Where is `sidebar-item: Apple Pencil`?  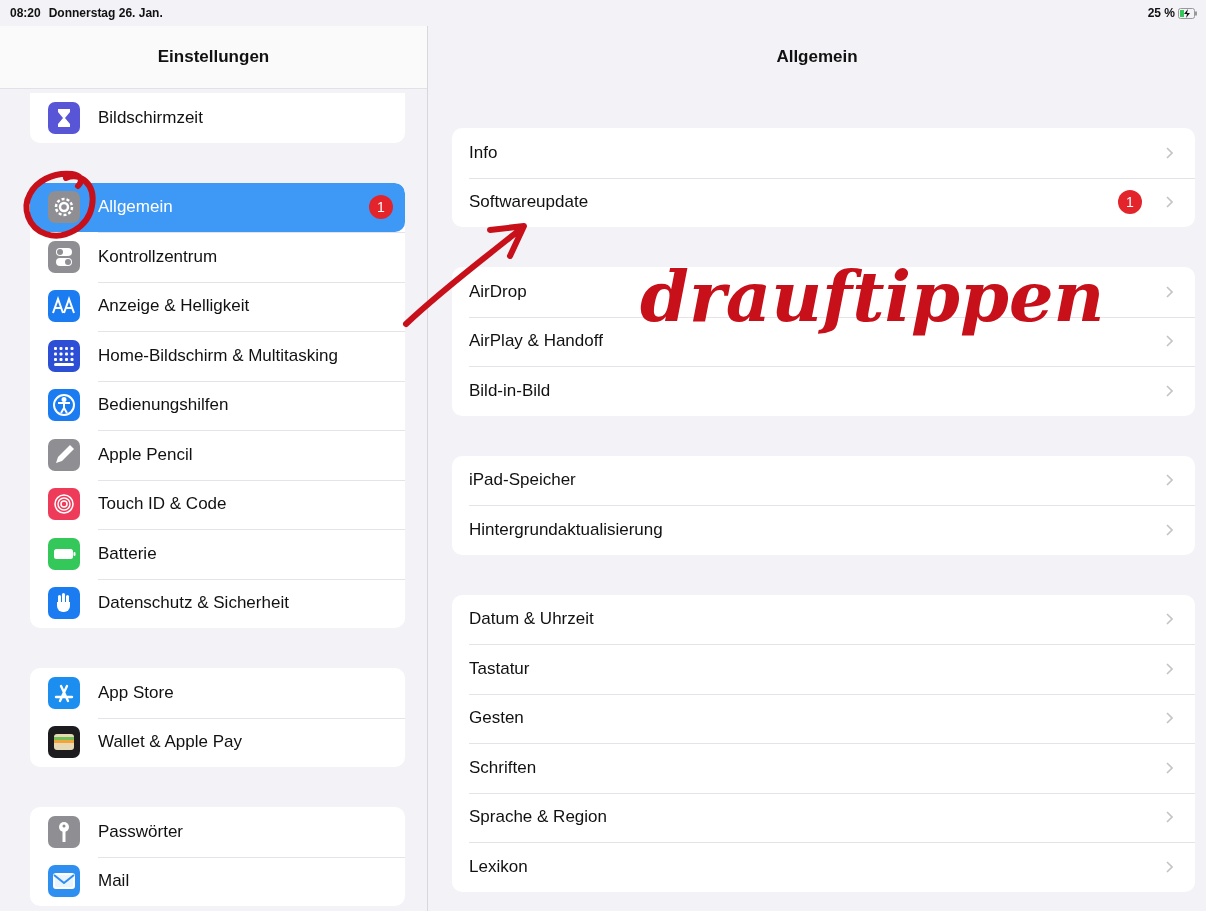 sidebar-item: Apple Pencil is located at coordinates (217, 455).